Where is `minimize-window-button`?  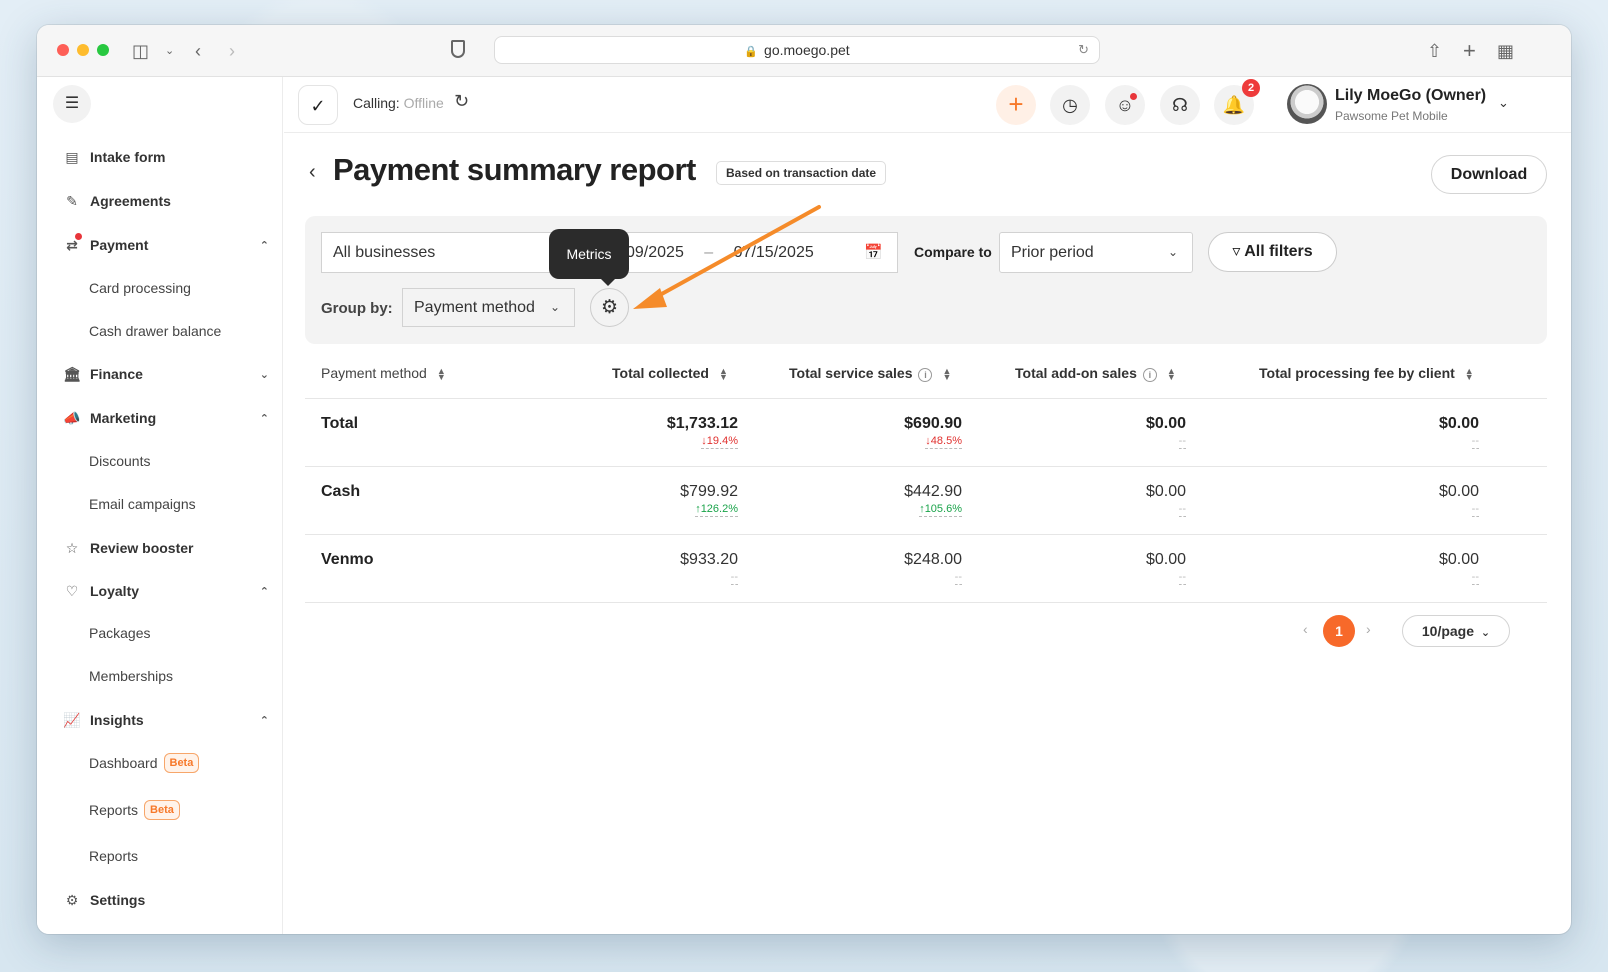 minimize-window-button is located at coordinates (83, 50).